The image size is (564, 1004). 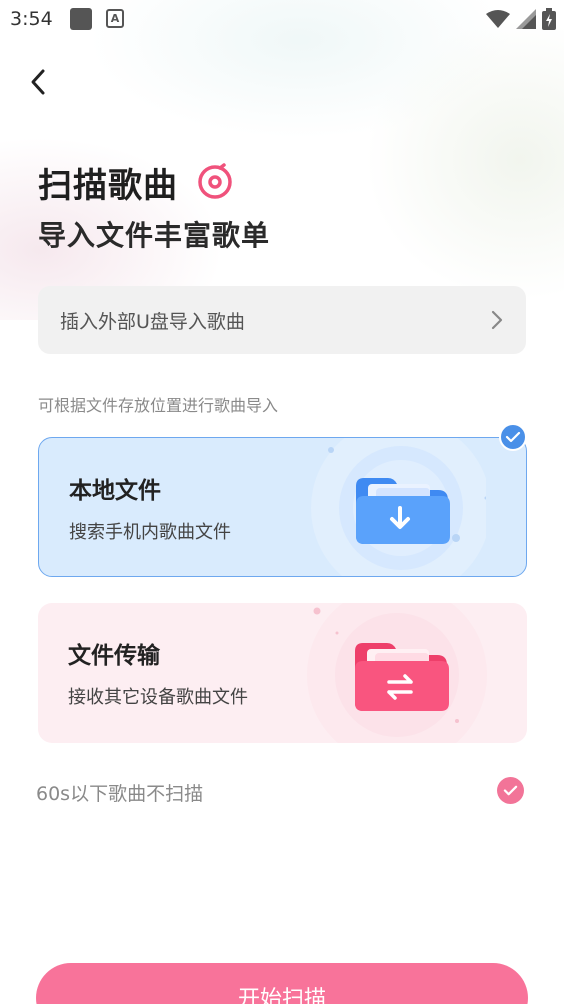 I want to click on local-file-title: 本地文件, so click(x=115, y=491).